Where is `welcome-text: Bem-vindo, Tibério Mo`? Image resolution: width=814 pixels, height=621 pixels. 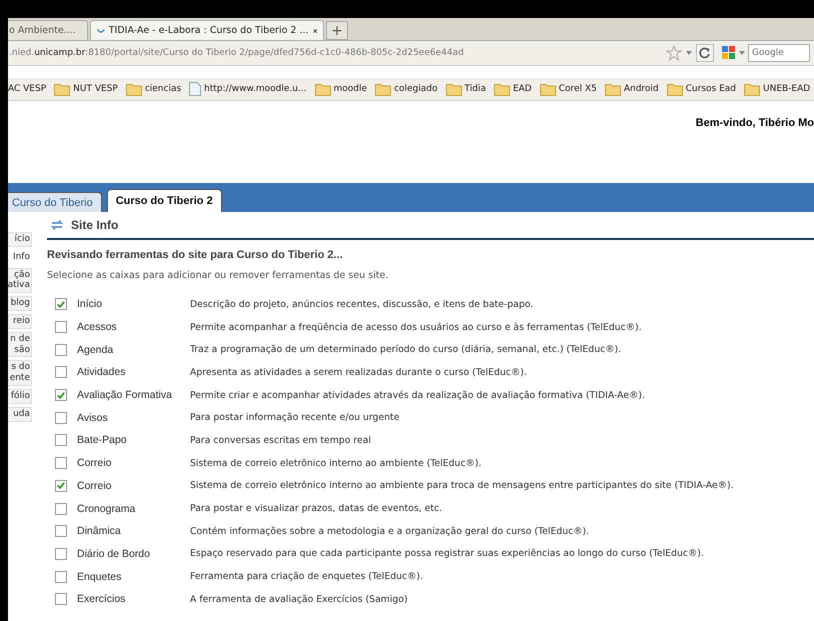
welcome-text: Bem-vindo, Tibério Mo is located at coordinates (755, 123).